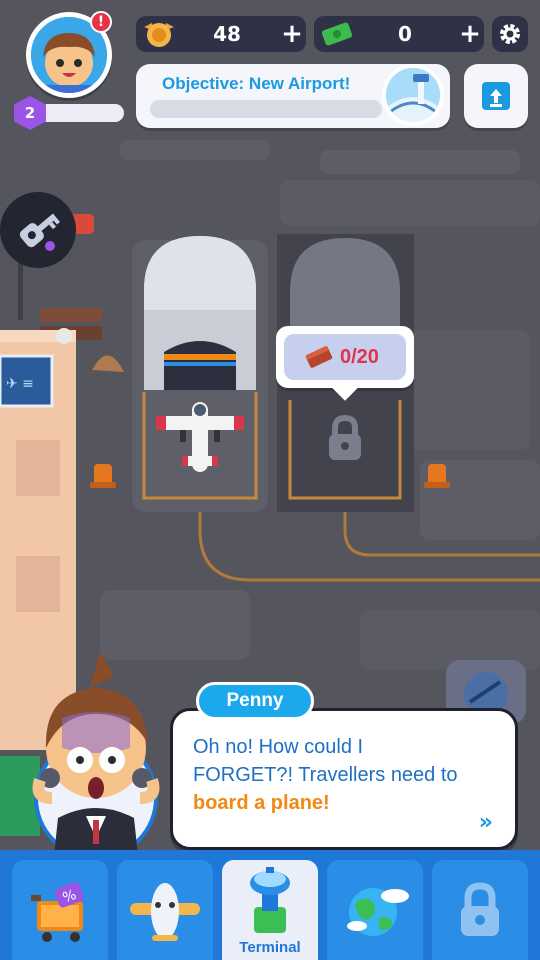 The height and width of the screenshot is (960, 540). I want to click on tab-shop: %, so click(60, 910).